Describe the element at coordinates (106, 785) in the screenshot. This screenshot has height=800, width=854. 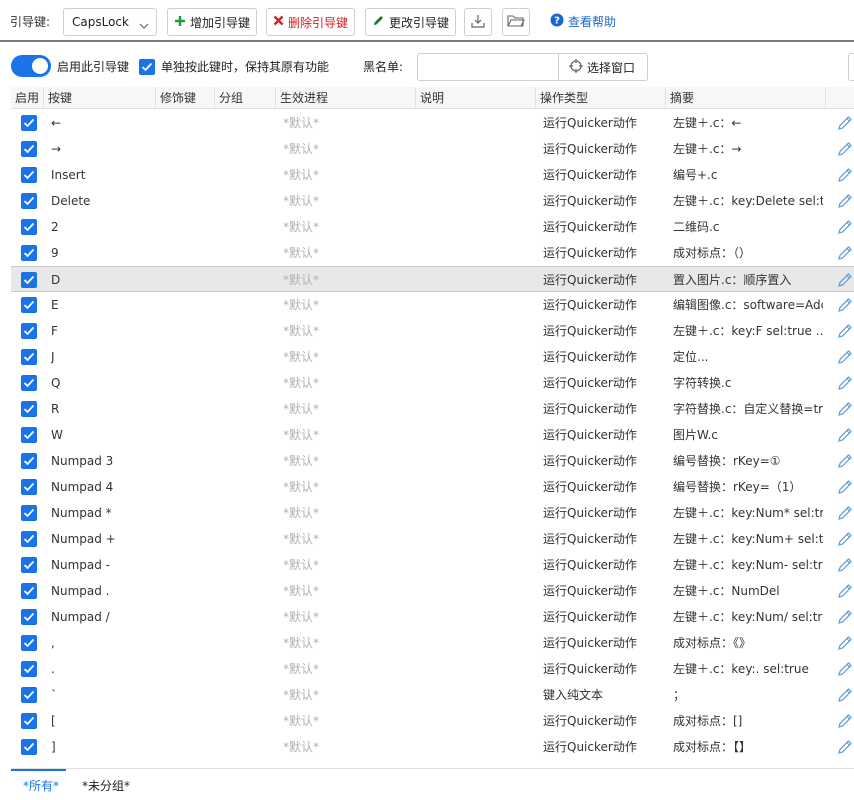
I see `tab-ungrouped: *未分组*` at that location.